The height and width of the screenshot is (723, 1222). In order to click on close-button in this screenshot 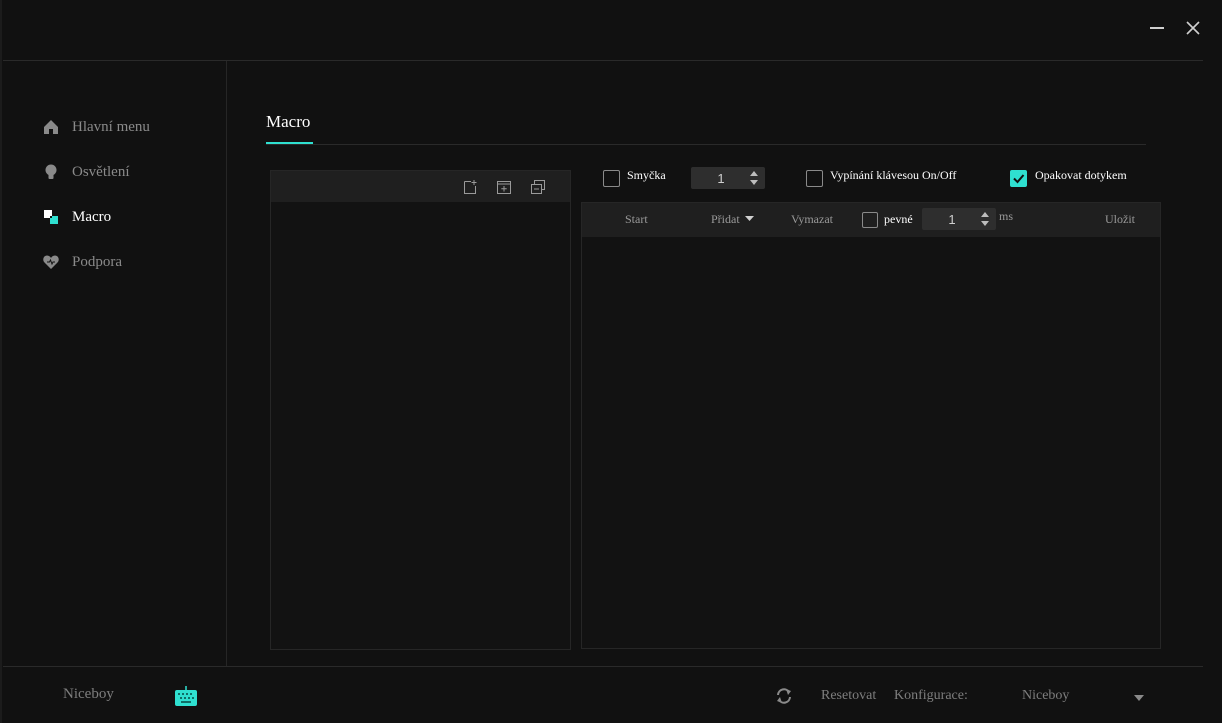, I will do `click(1193, 28)`.